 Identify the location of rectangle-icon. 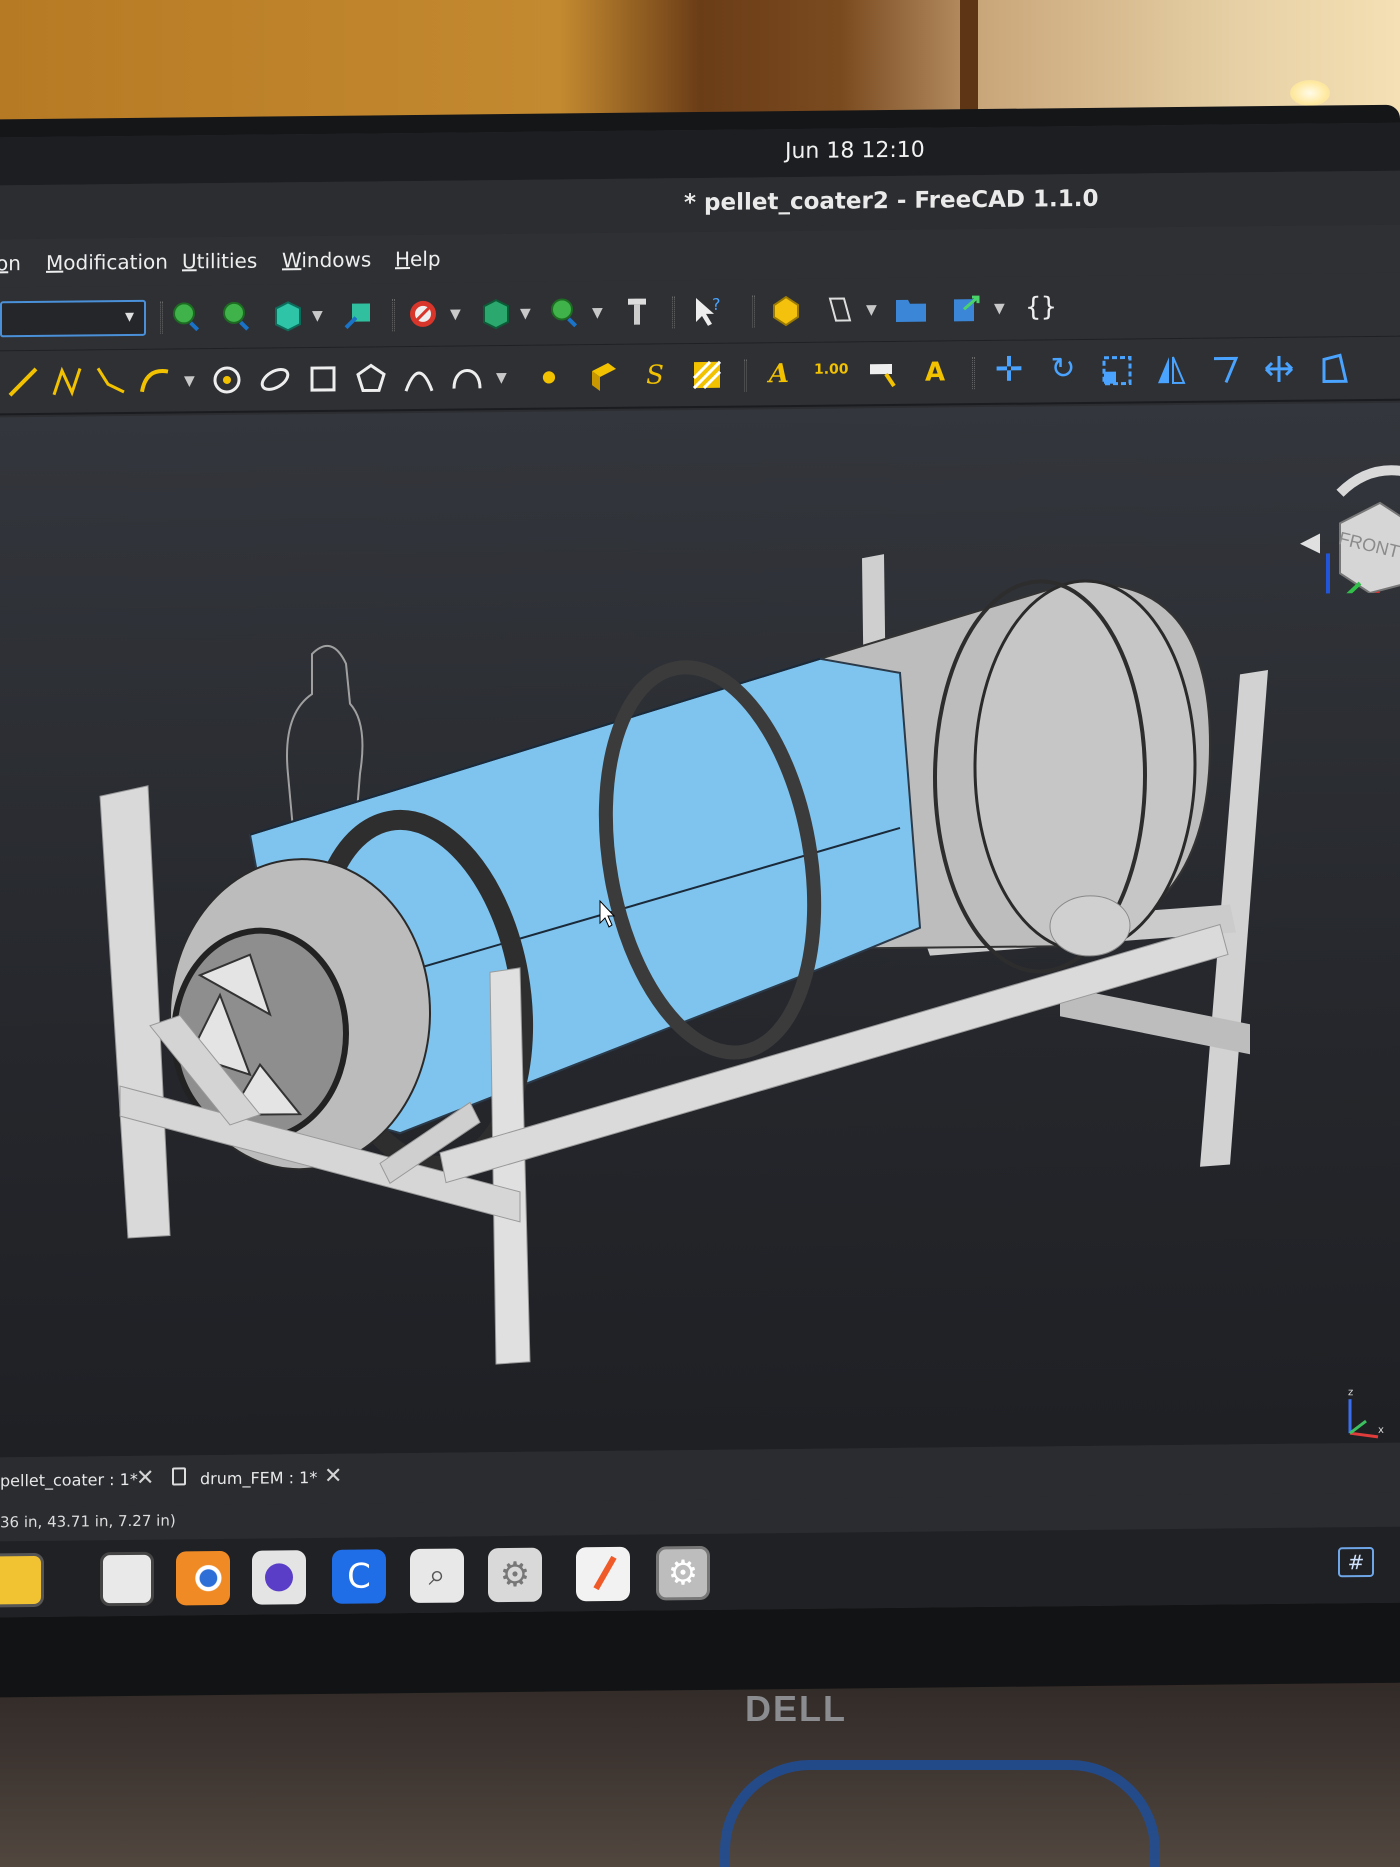
(323, 379).